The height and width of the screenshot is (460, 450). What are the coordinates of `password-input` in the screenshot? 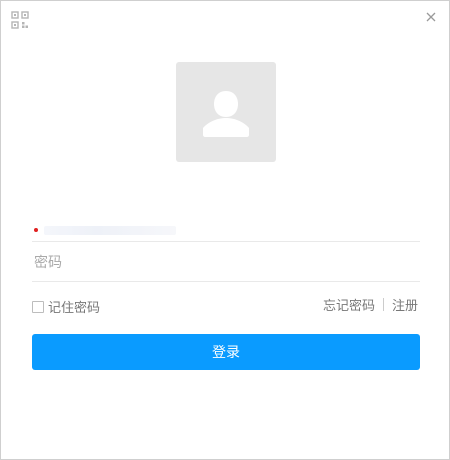 It's located at (226, 263).